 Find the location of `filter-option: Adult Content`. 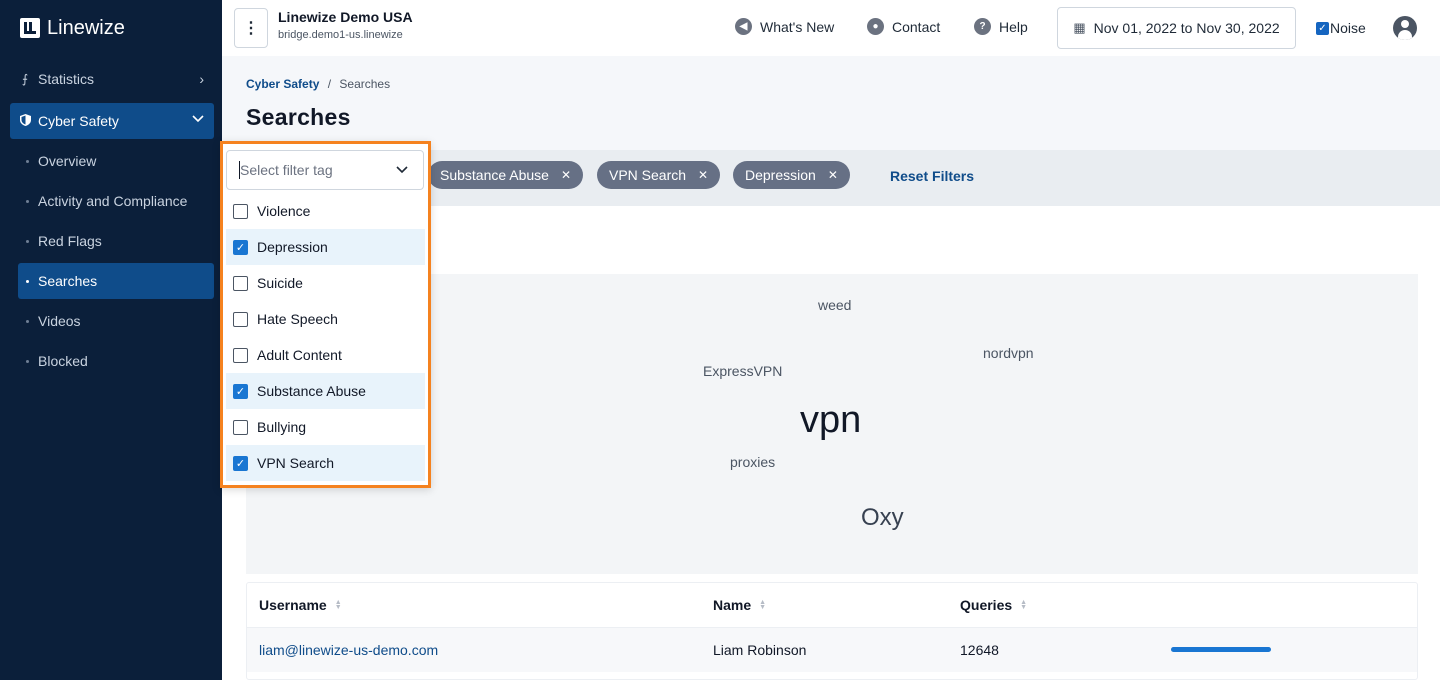

filter-option: Adult Content is located at coordinates (325, 355).